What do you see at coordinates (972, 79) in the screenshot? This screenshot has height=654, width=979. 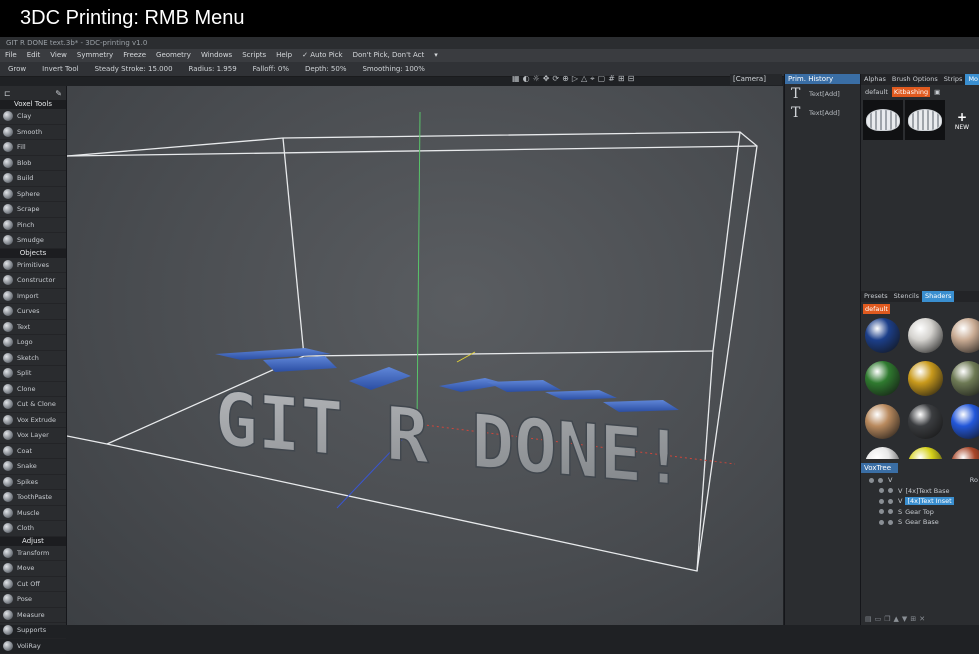 I see `tab-models: Mo` at bounding box center [972, 79].